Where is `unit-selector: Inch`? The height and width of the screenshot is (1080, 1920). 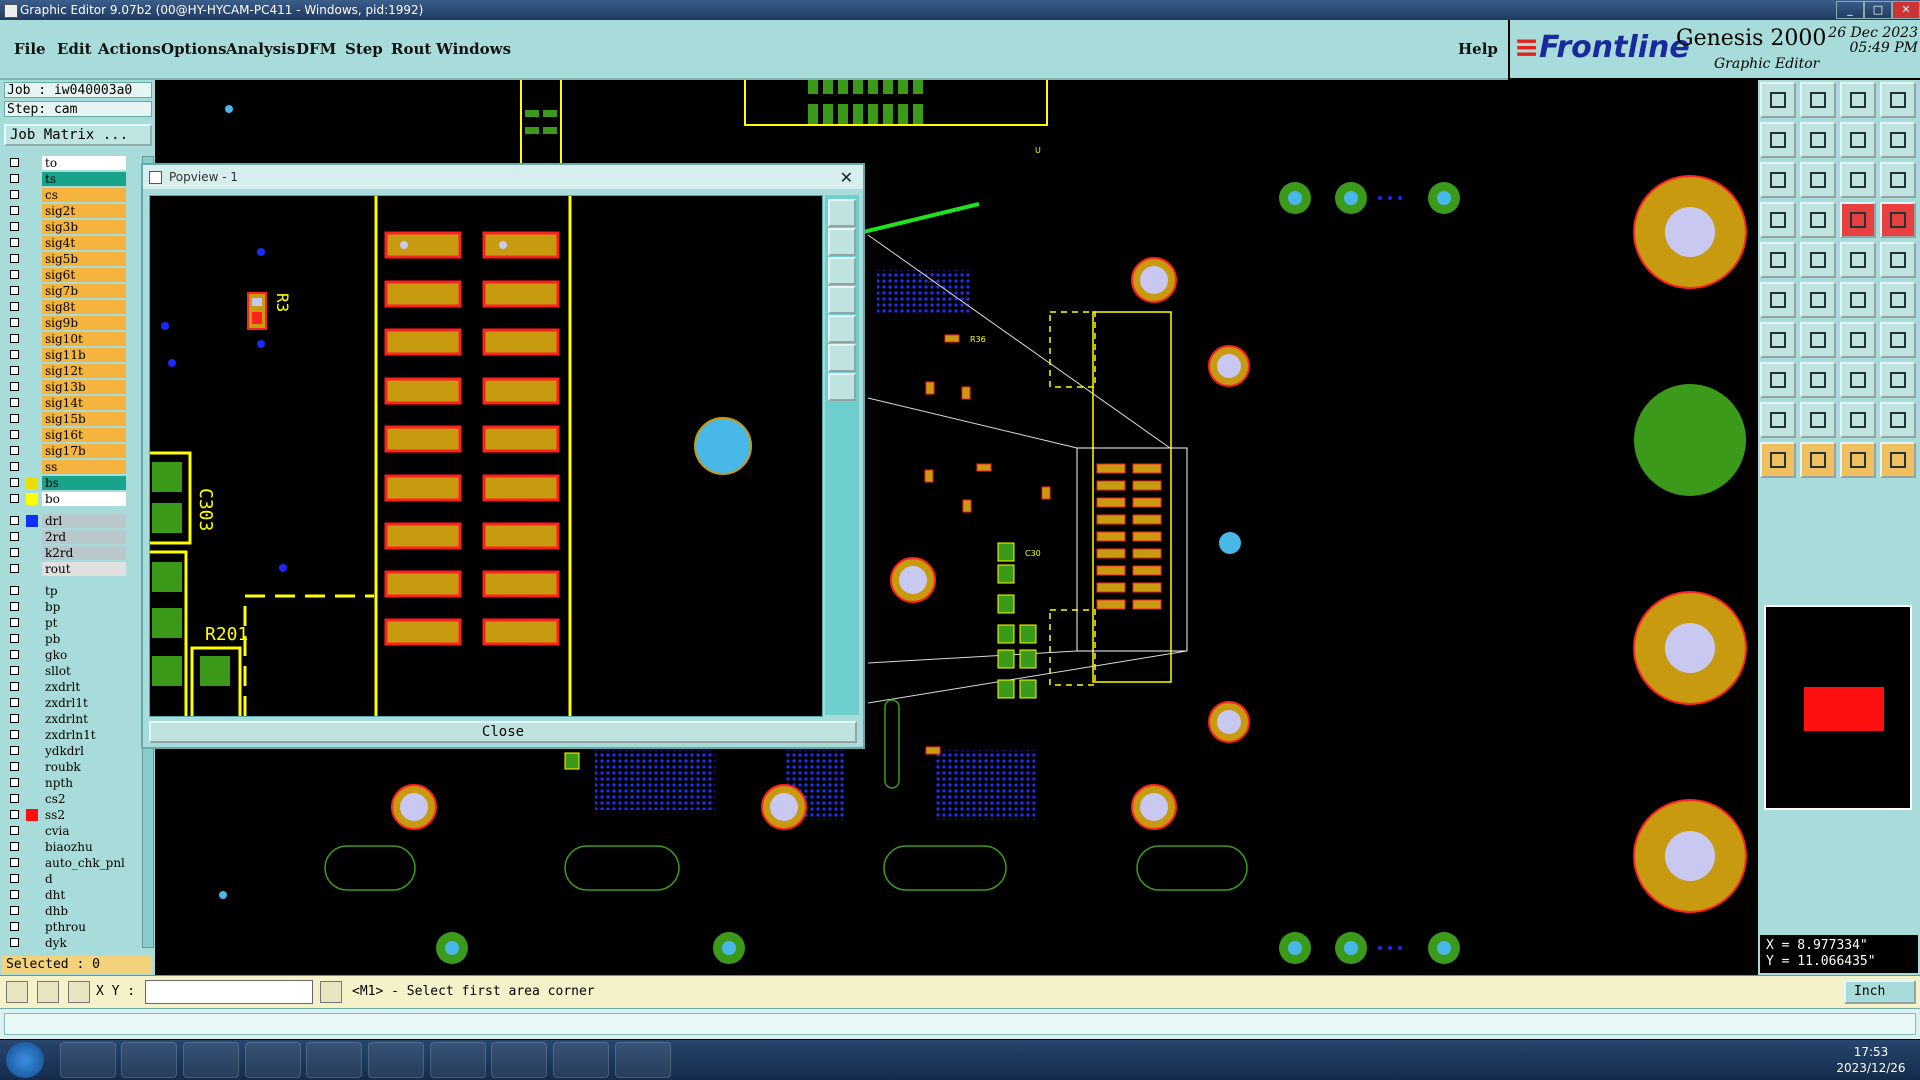 unit-selector: Inch is located at coordinates (1880, 992).